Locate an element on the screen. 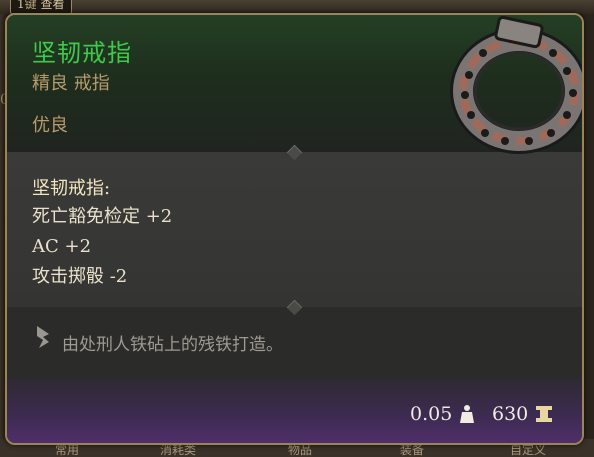 The width and height of the screenshot is (594, 457). ring-icon is located at coordinates (516, 84).